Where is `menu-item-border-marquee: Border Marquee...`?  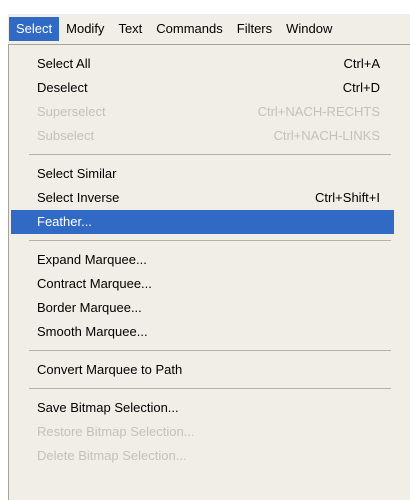
menu-item-border-marquee: Border Marquee... is located at coordinates (202, 308).